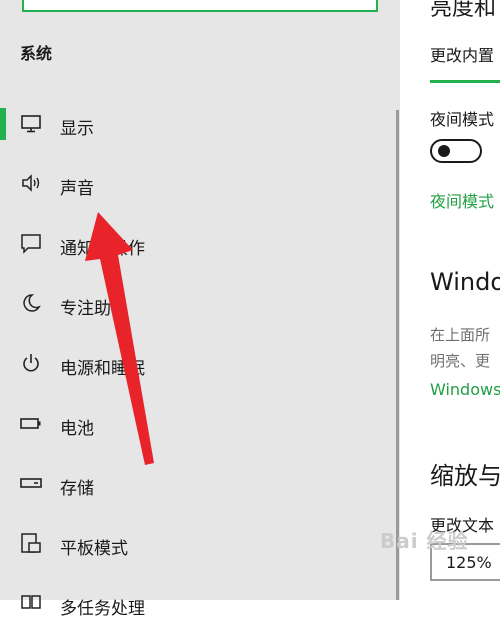 The width and height of the screenshot is (500, 624). I want to click on brightness-label: 更改内置, so click(462, 55).